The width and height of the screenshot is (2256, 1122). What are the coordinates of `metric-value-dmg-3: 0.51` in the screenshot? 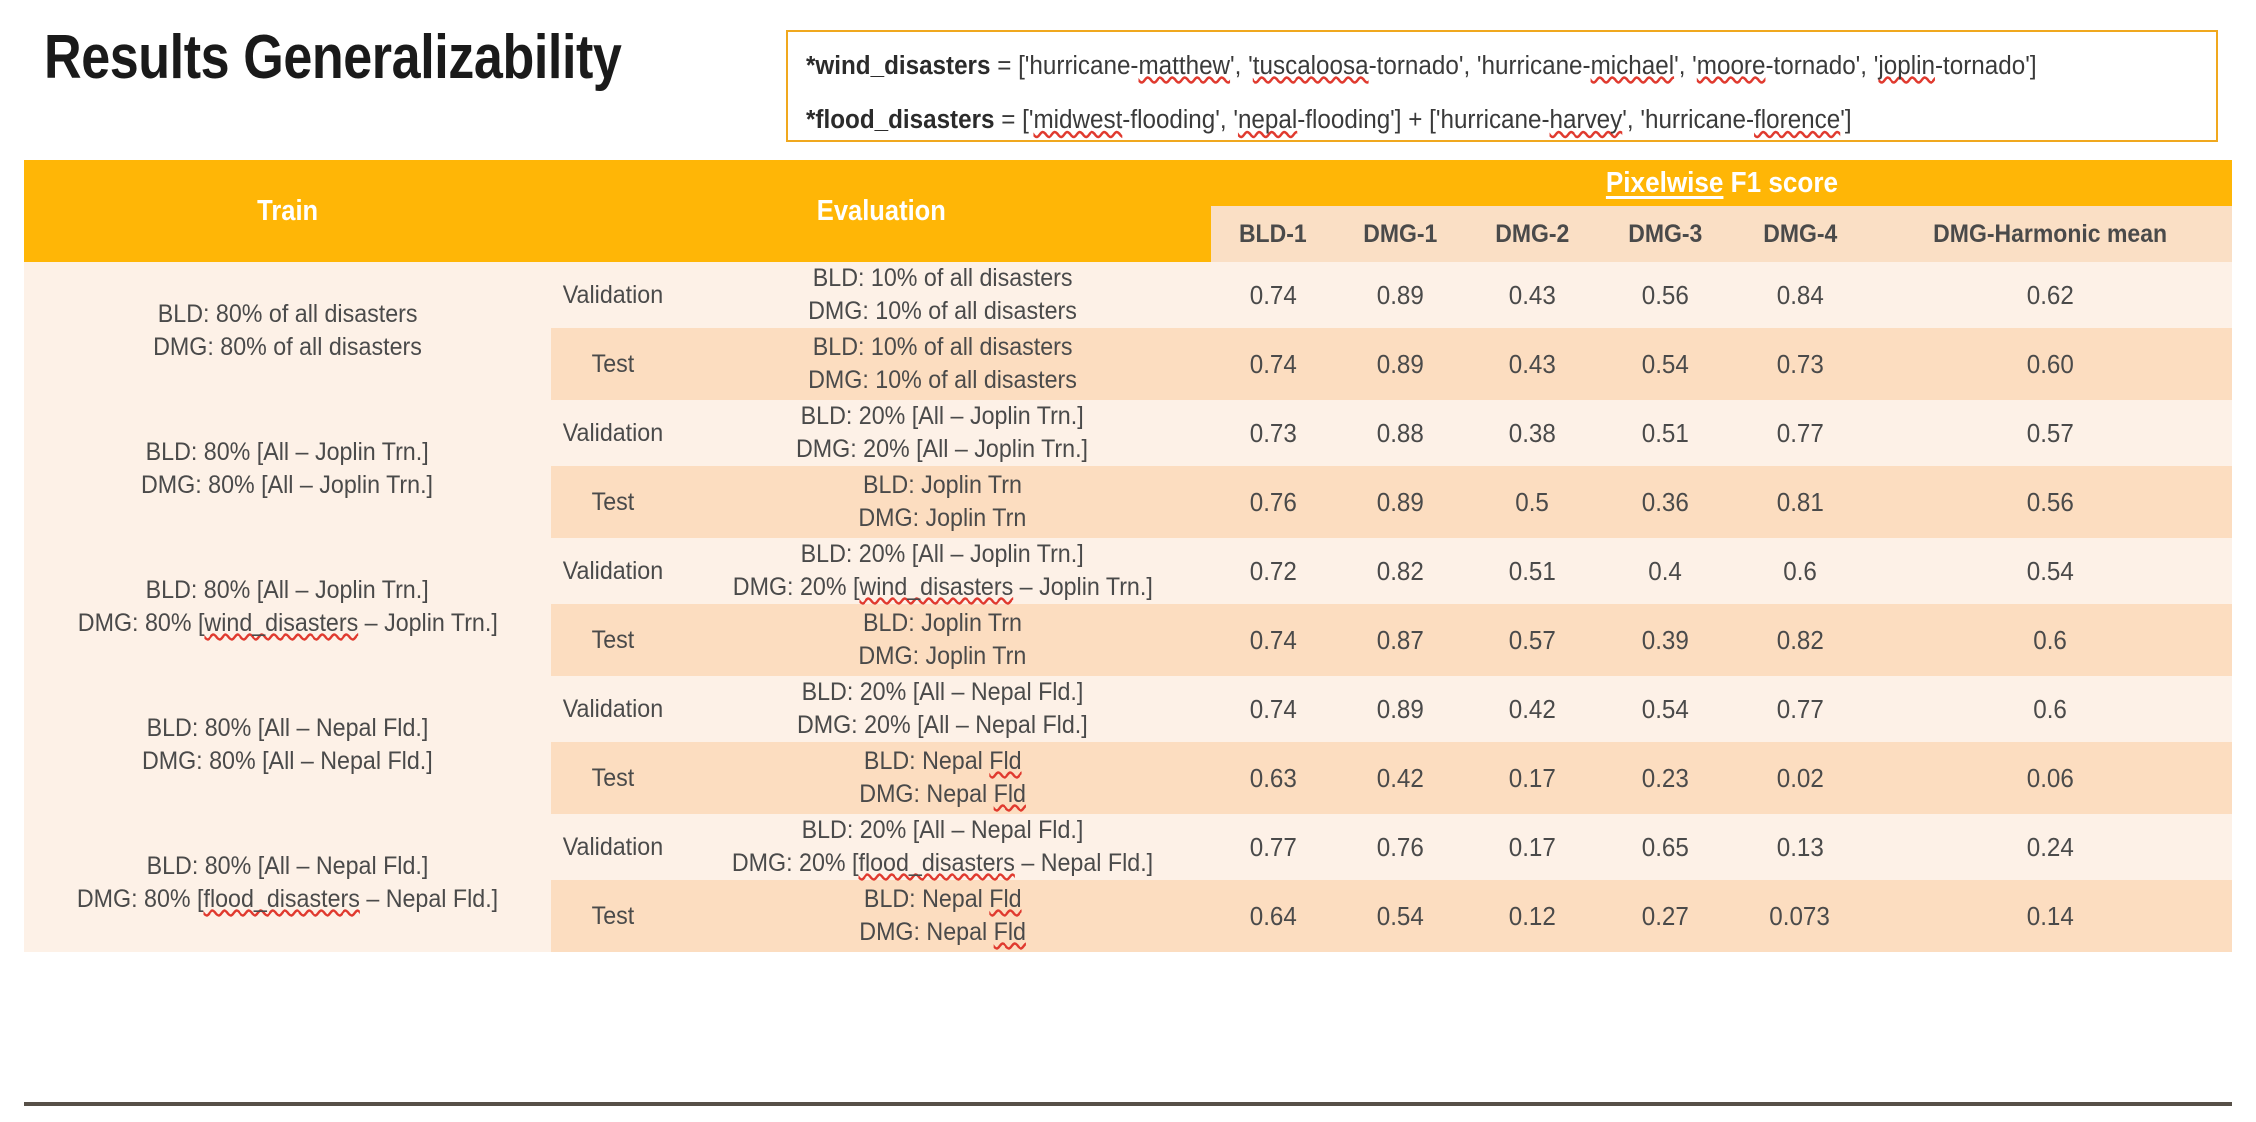 It's located at (1665, 433).